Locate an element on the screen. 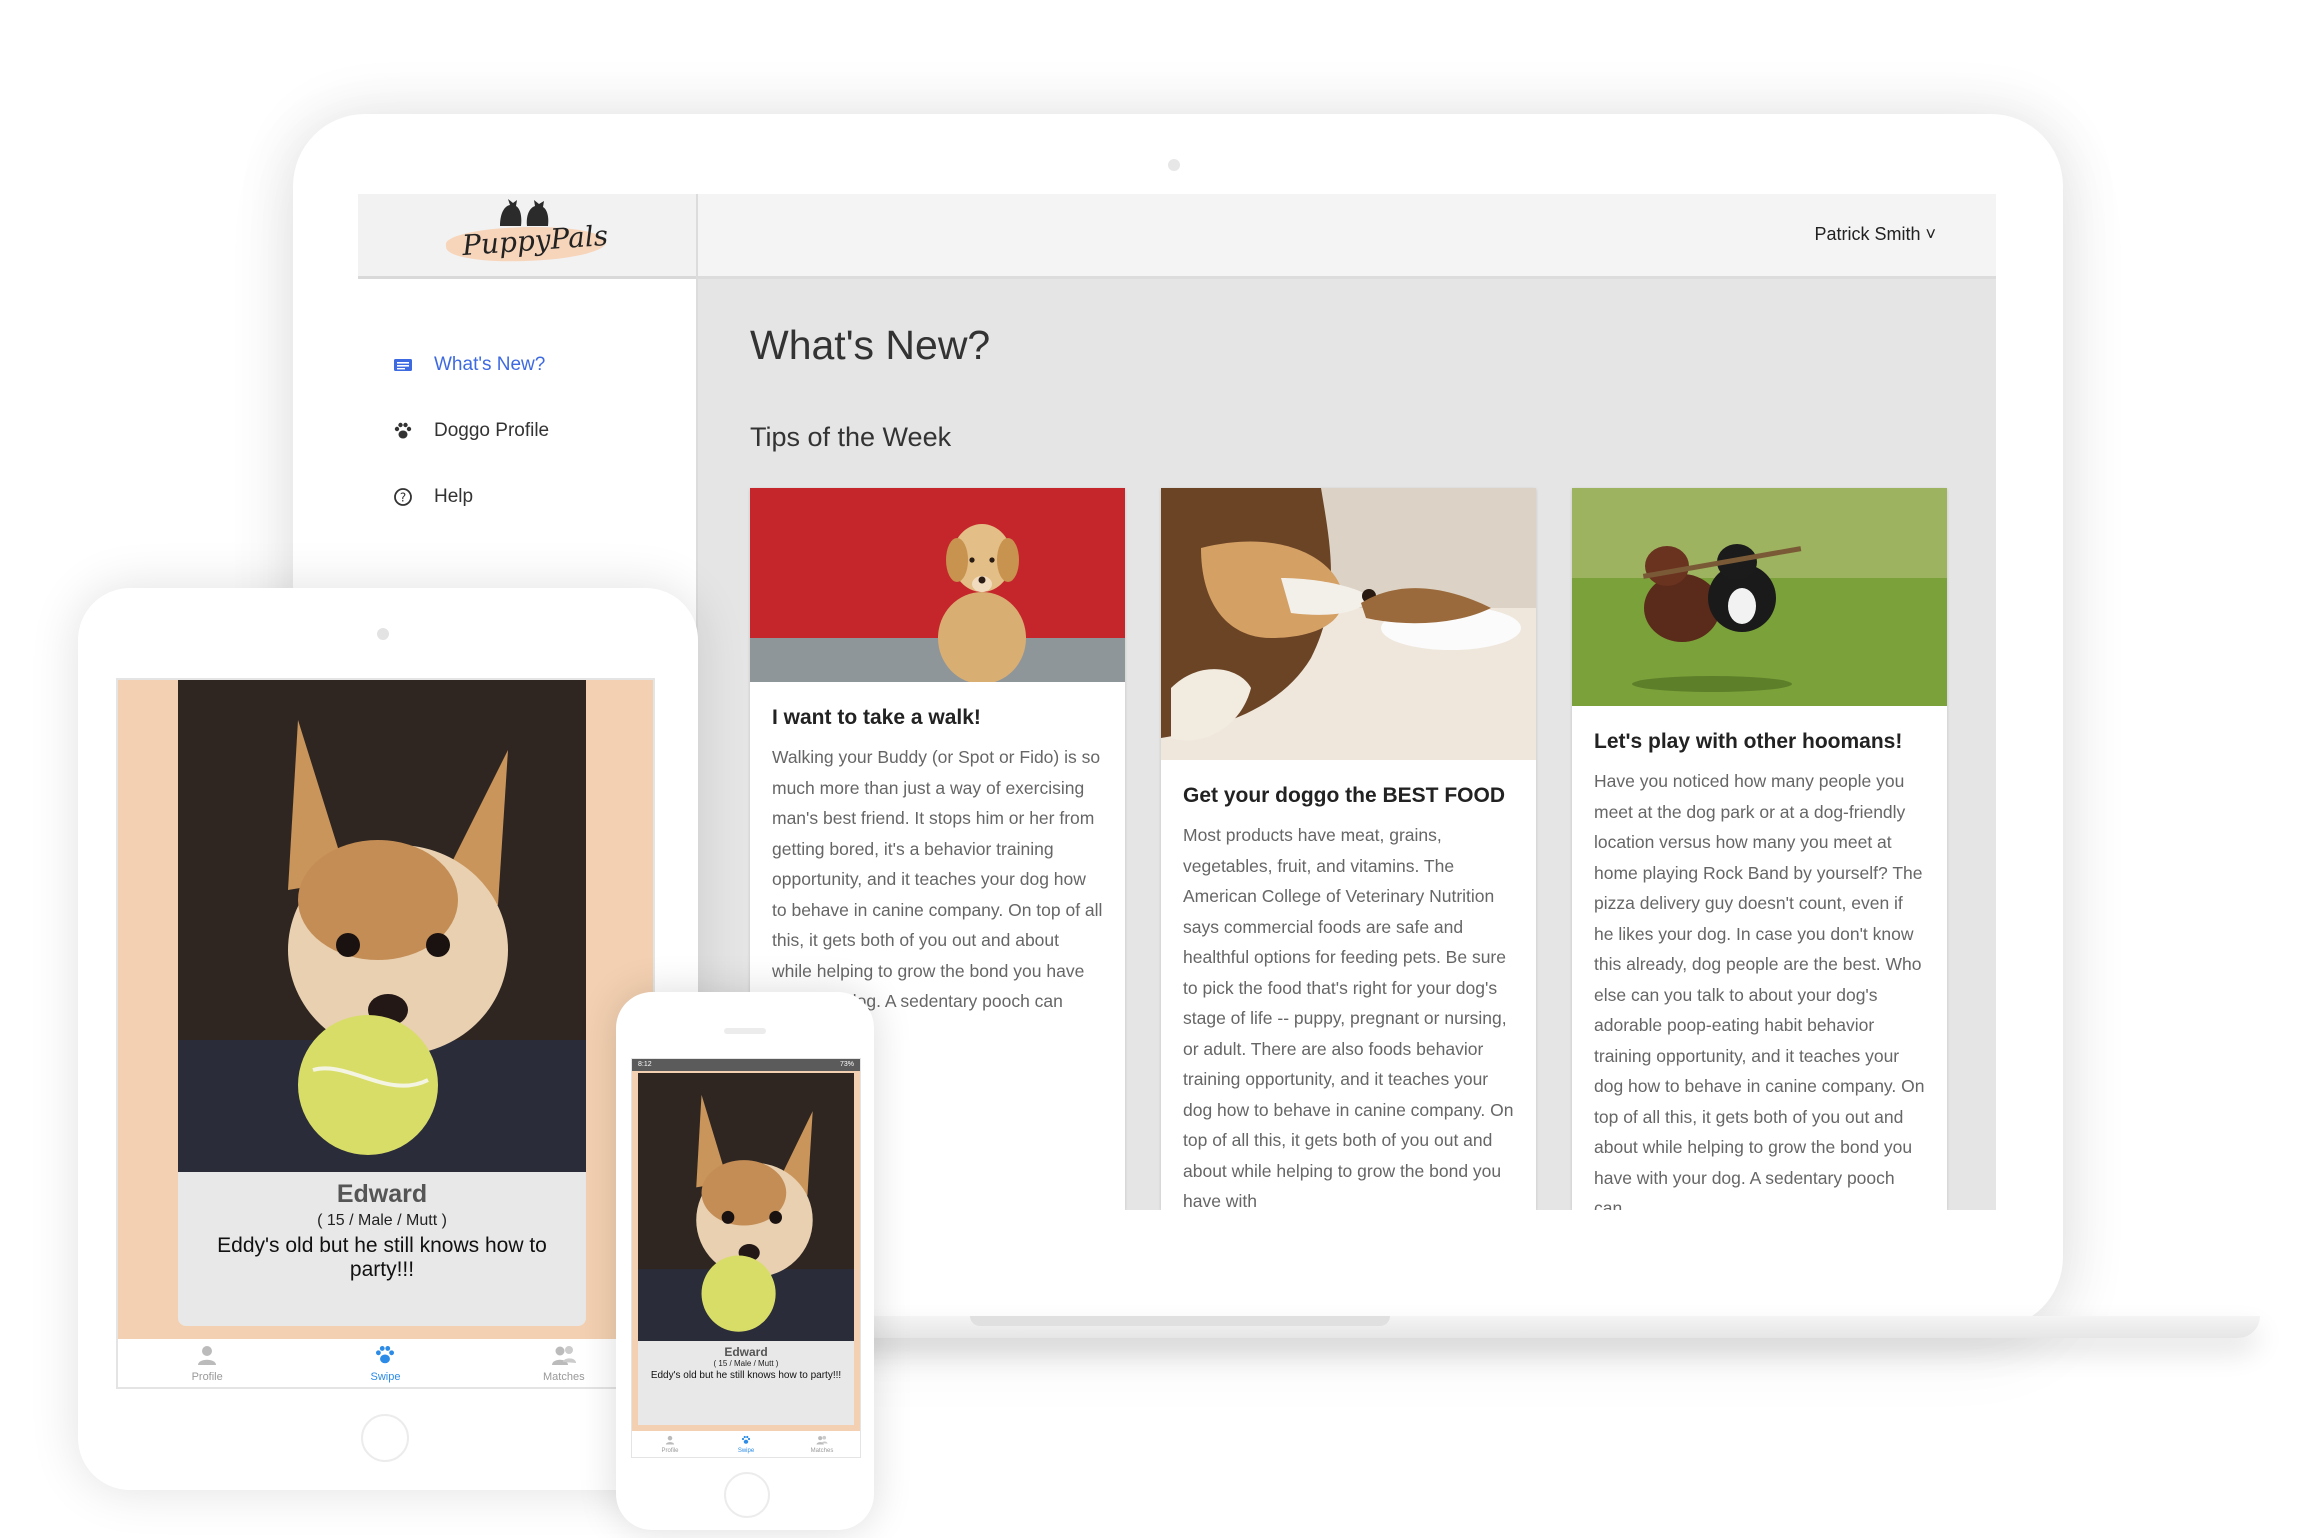 The height and width of the screenshot is (1538, 2320). section-title: Tips of the Week is located at coordinates (851, 437).